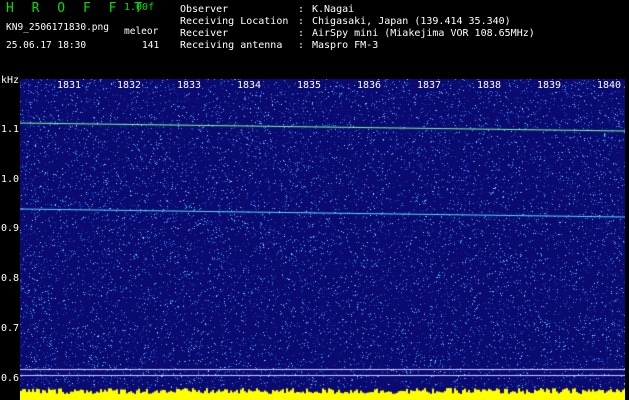 The width and height of the screenshot is (629, 400). Describe the element at coordinates (549, 85) in the screenshot. I see `x-tick-1839: 1839` at that location.